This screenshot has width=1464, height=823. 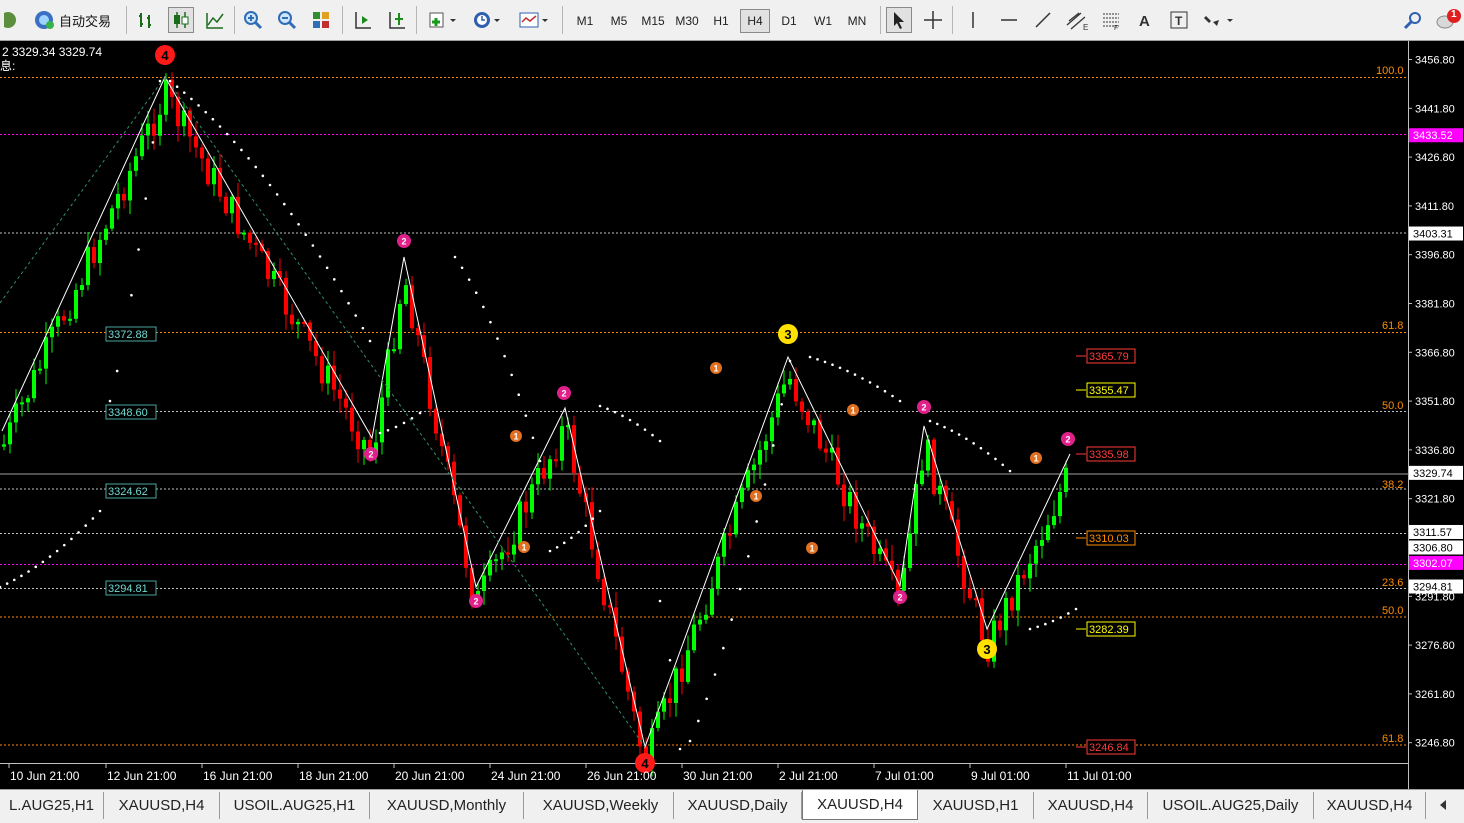 What do you see at coordinates (904, 776) in the screenshot?
I see `time-axis-label: 7 Jul 01:00` at bounding box center [904, 776].